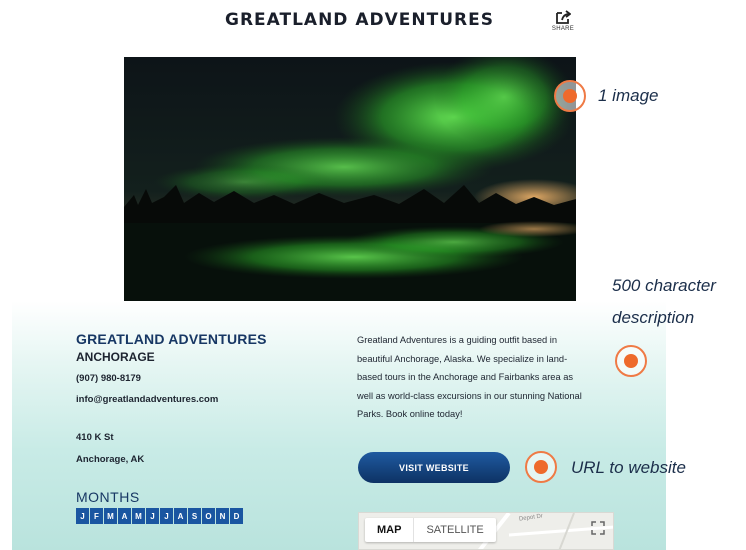  I want to click on month-jan: J, so click(82, 516).